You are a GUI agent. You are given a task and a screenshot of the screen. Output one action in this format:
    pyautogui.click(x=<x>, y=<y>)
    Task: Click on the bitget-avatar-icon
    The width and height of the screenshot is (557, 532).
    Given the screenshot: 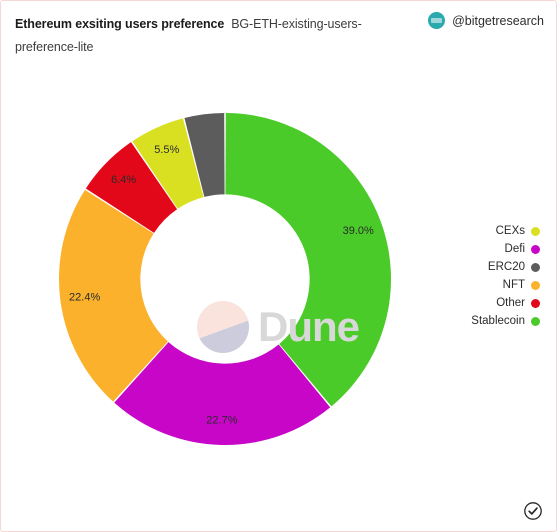 What is the action you would take?
    pyautogui.click(x=437, y=20)
    